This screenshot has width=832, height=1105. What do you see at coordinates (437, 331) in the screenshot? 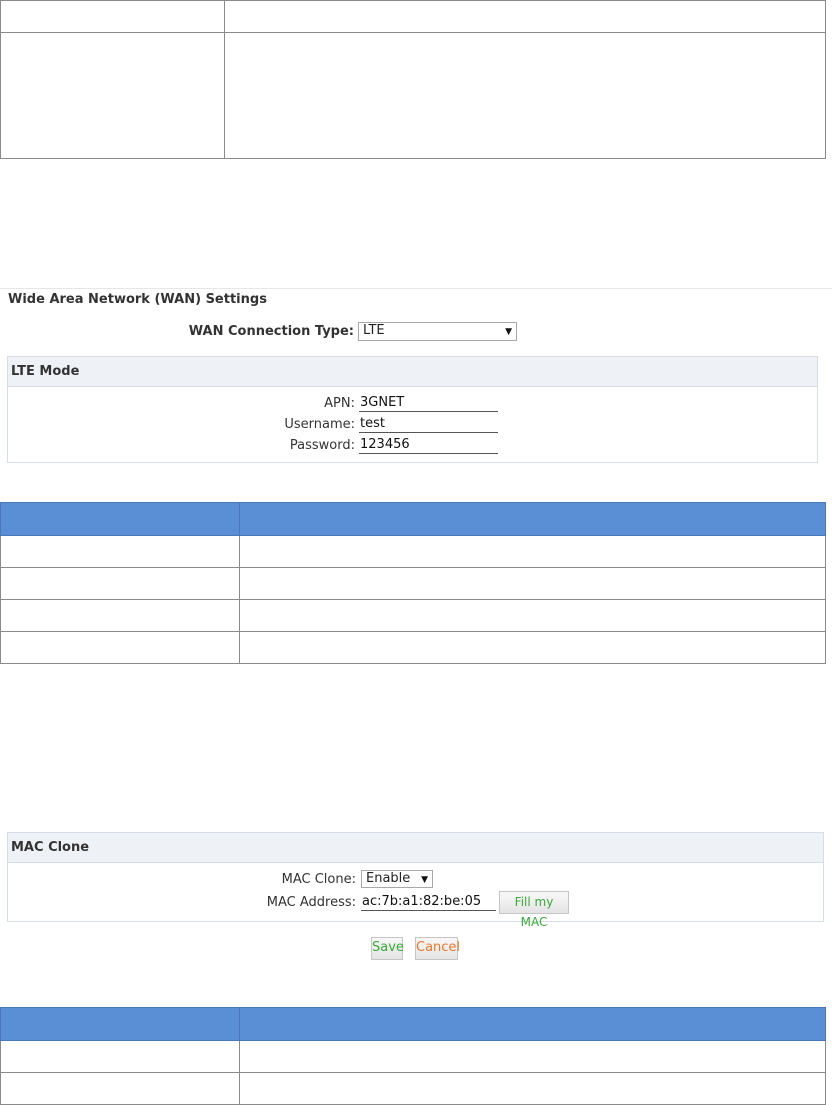
I see `wan-connection-type-select: LTE ▼` at bounding box center [437, 331].